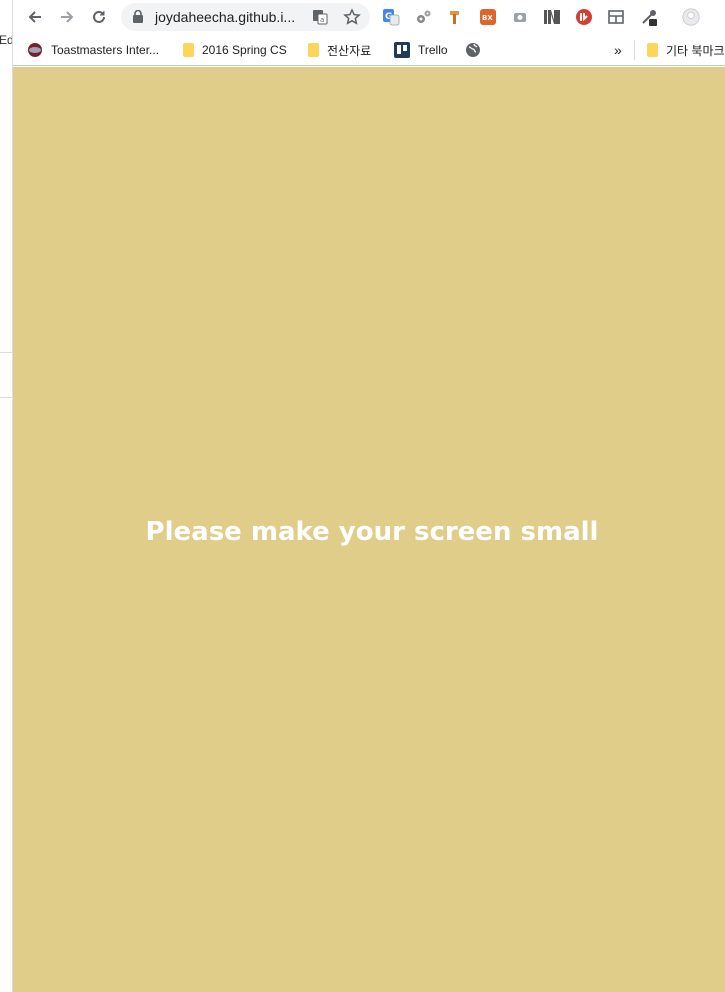 This screenshot has width=725, height=992. Describe the element at coordinates (138, 16) in the screenshot. I see `lock-icon` at that location.